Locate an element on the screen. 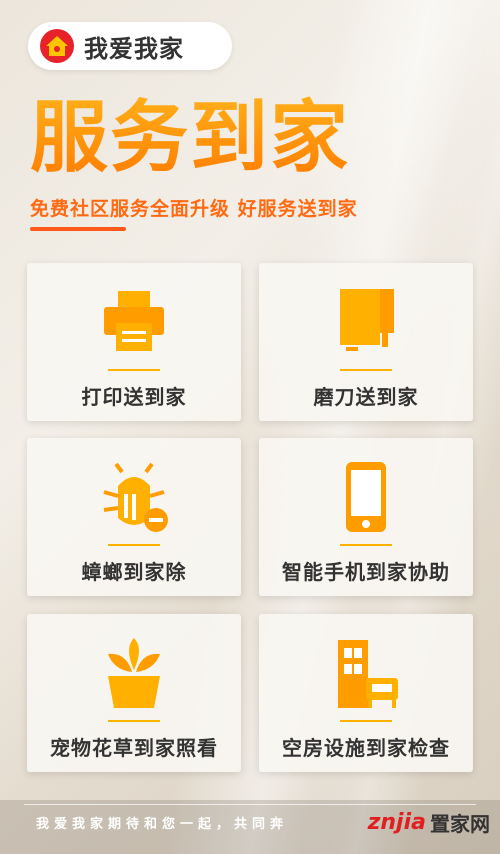 The width and height of the screenshot is (500, 854). service-label: 打印送到家 is located at coordinates (134, 397).